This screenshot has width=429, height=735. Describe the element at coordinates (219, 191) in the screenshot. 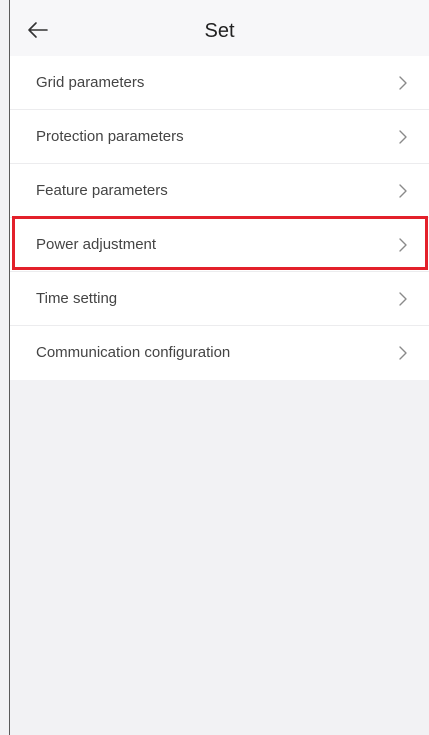

I see `menu-item-feature-parameters: Feature parameters` at that location.